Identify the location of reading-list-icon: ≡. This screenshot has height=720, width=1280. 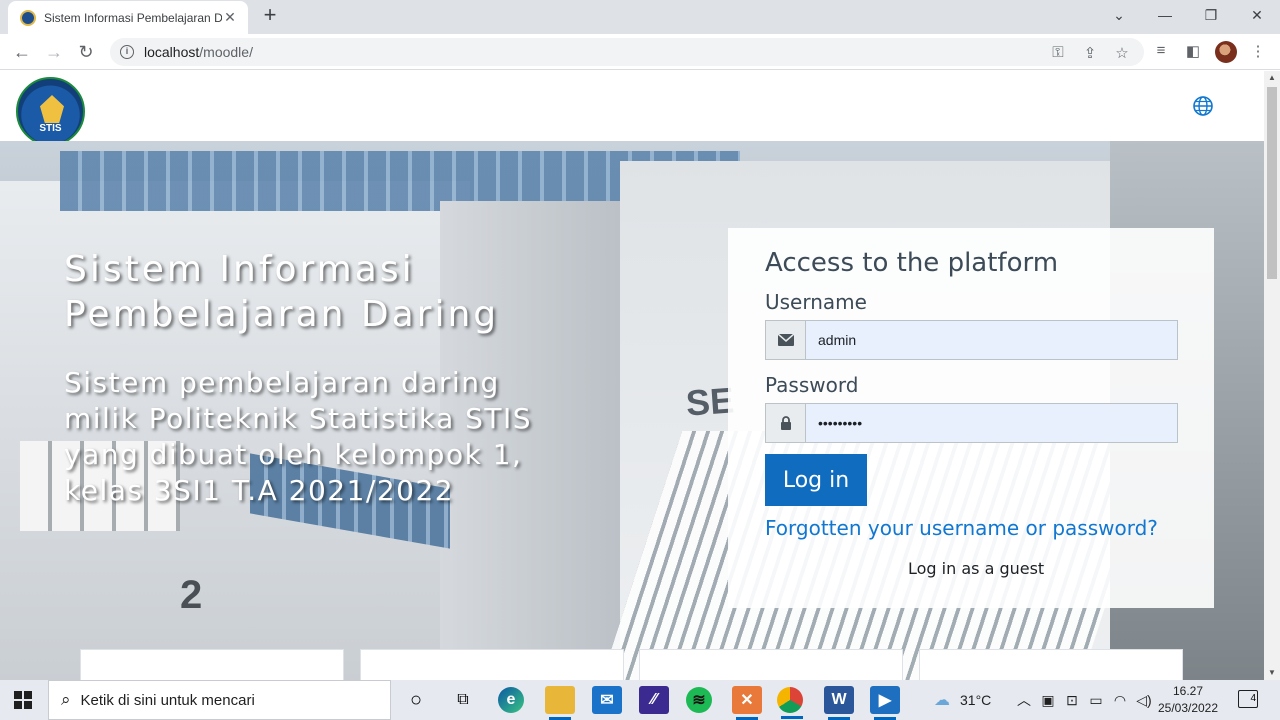
(1161, 52).